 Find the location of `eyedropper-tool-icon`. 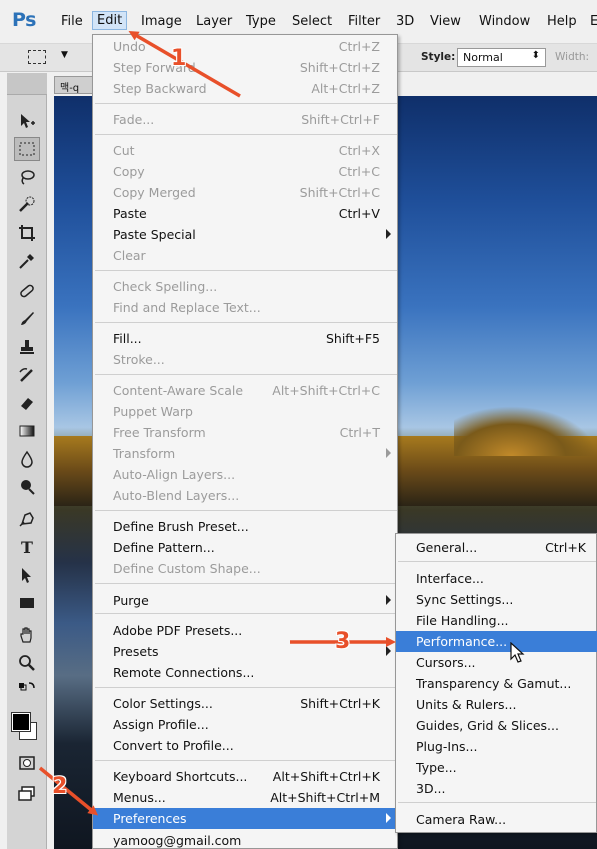

eyedropper-tool-icon is located at coordinates (27, 261).